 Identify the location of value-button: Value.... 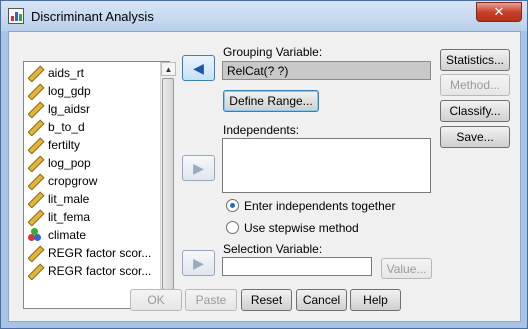
(406, 268).